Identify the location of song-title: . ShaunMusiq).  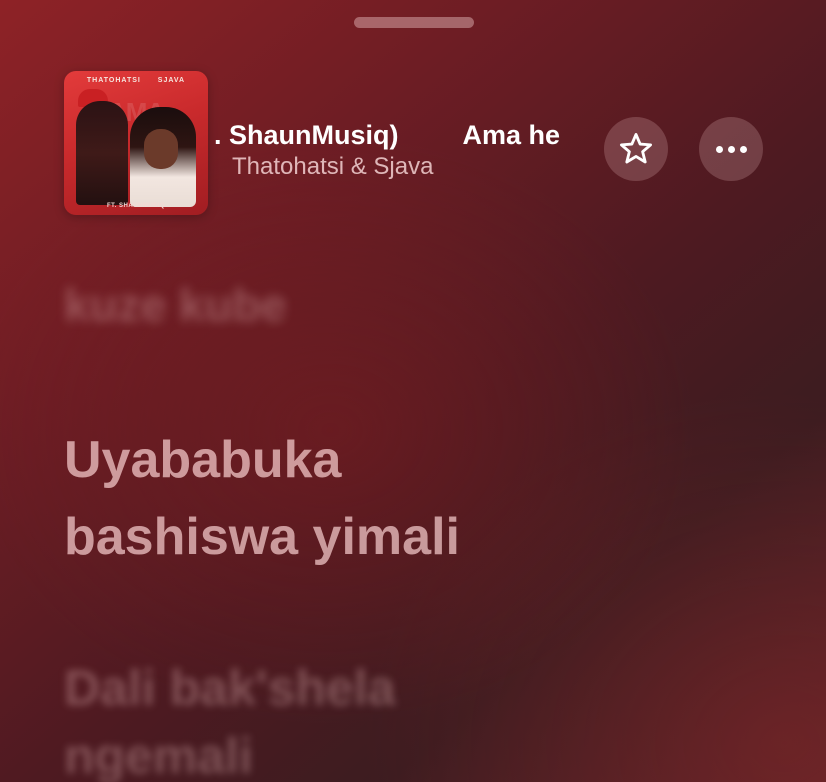
(306, 135).